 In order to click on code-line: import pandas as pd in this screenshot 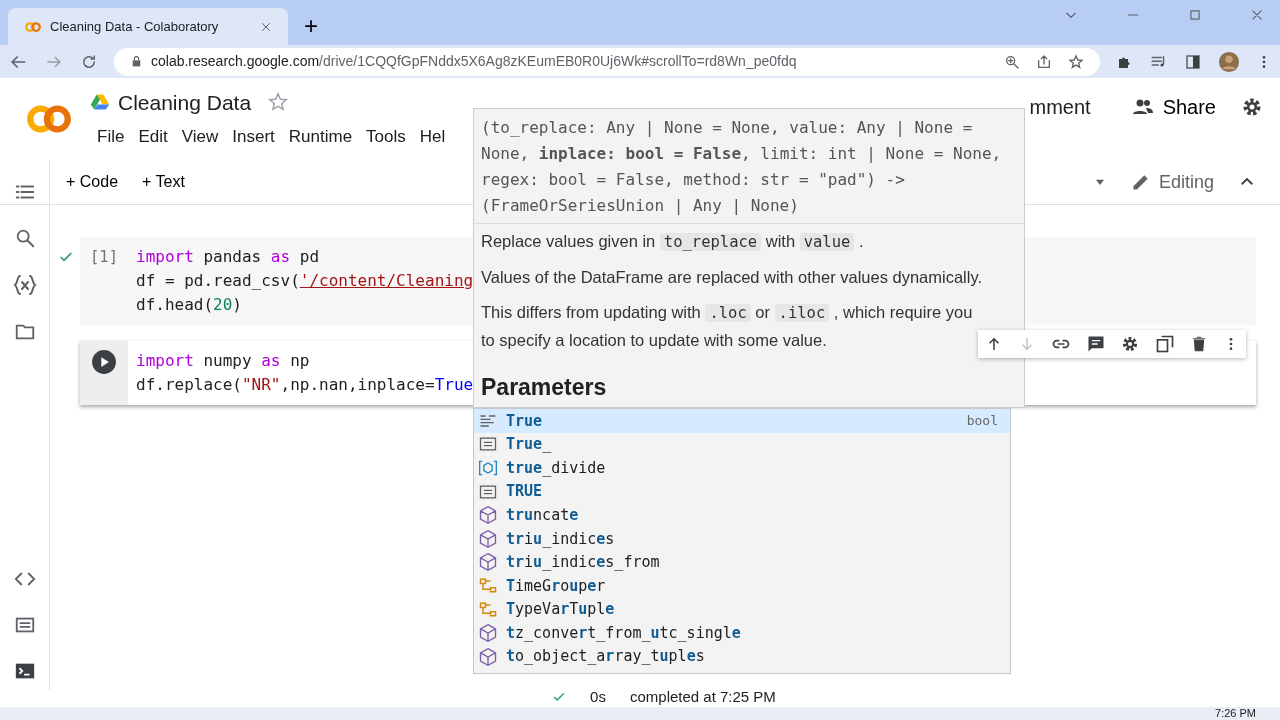, I will do `click(228, 257)`.